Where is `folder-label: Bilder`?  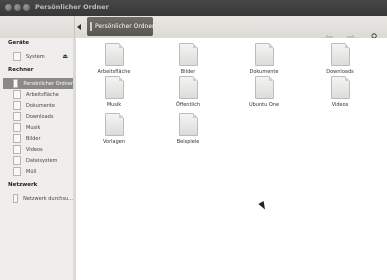 folder-label: Bilder is located at coordinates (188, 72).